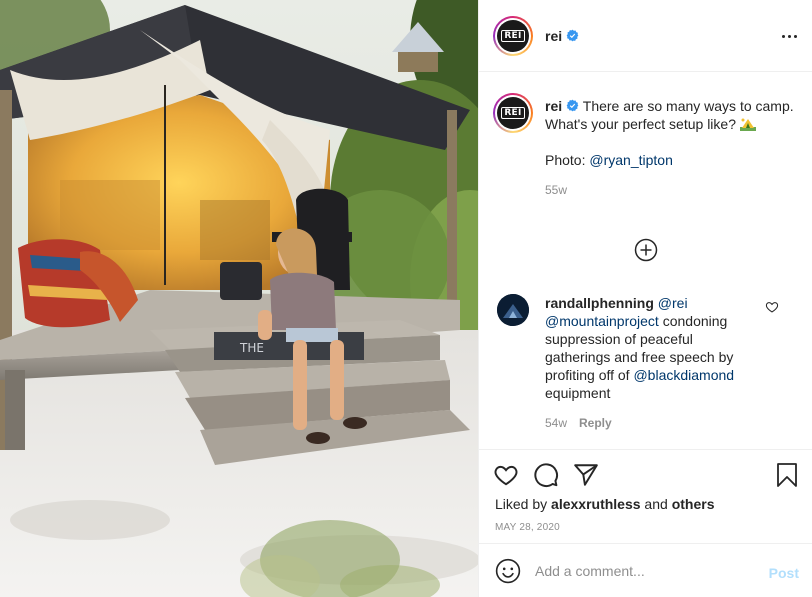 This screenshot has height=597, width=812. What do you see at coordinates (693, 504) in the screenshot?
I see `liked-by-others: others` at bounding box center [693, 504].